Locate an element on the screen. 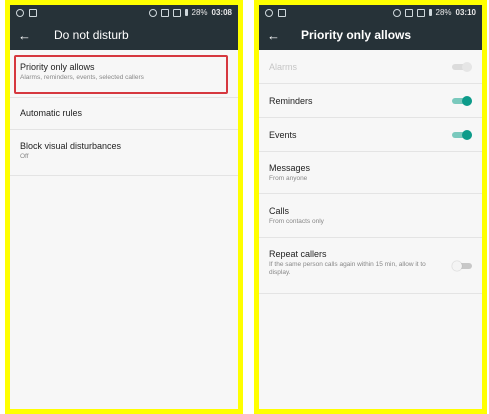 This screenshot has height=414, width=489. alarms-toggle is located at coordinates (462, 66).